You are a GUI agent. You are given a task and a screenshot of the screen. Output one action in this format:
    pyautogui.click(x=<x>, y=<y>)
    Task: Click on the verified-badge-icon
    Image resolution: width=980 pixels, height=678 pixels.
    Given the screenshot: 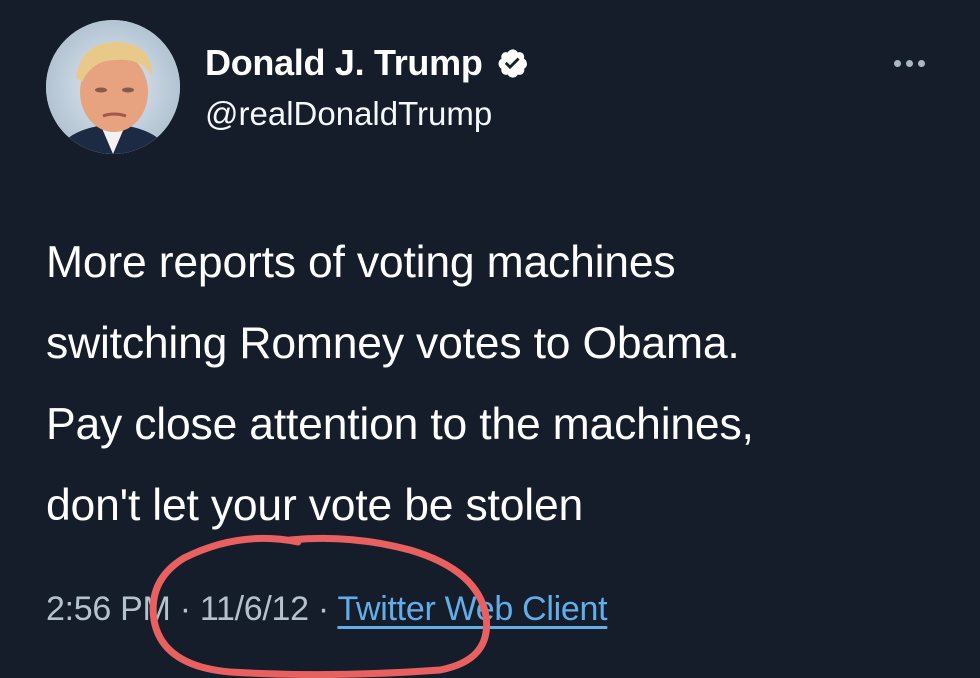 What is the action you would take?
    pyautogui.click(x=512, y=63)
    